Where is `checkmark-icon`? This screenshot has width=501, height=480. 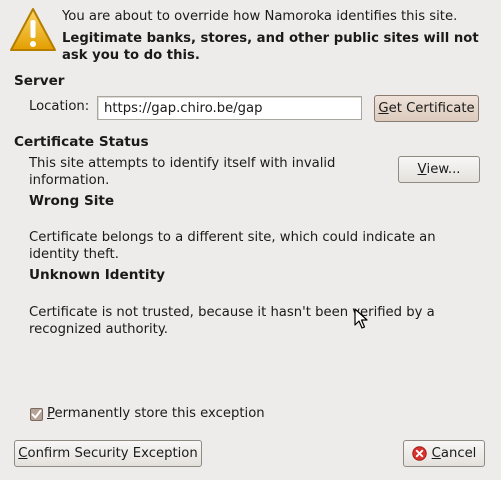 checkmark-icon is located at coordinates (36, 414).